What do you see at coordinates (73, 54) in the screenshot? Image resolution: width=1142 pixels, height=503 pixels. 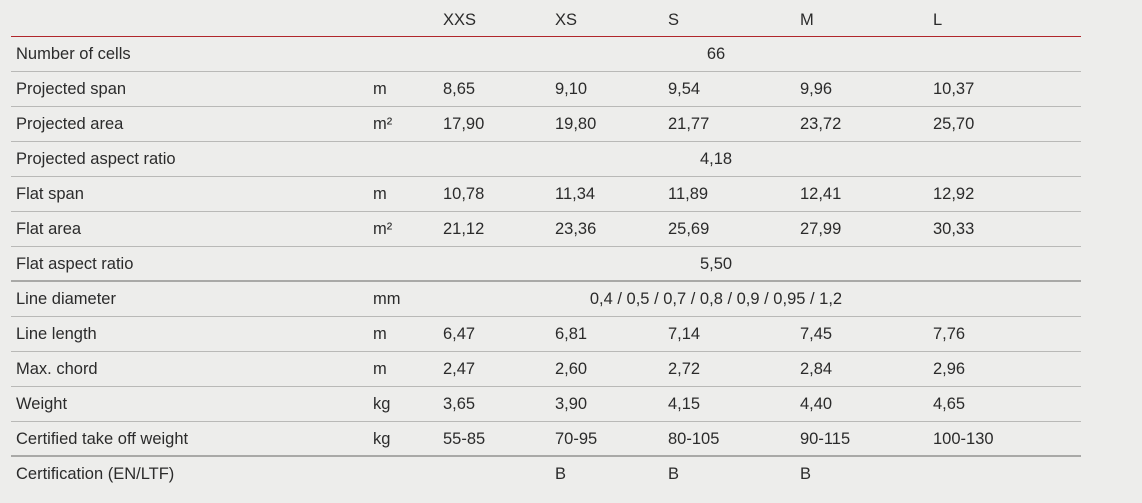 I see `row-label: Number of cells` at bounding box center [73, 54].